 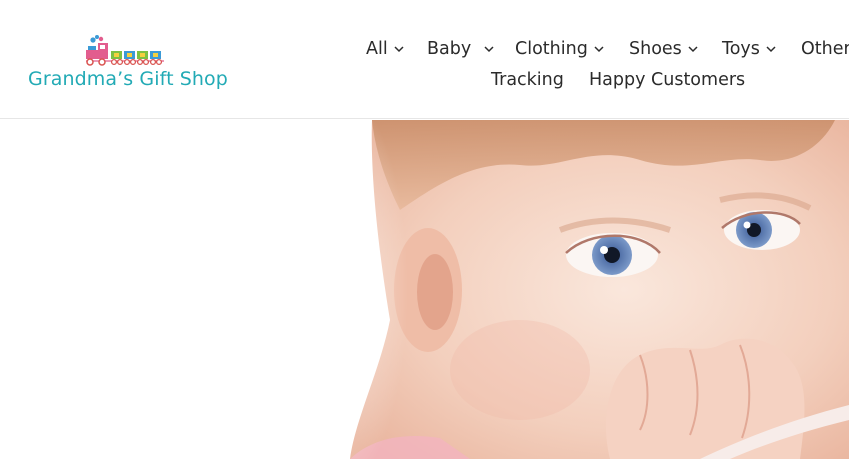 I want to click on nav-item-tracking: Tracking, so click(x=527, y=80).